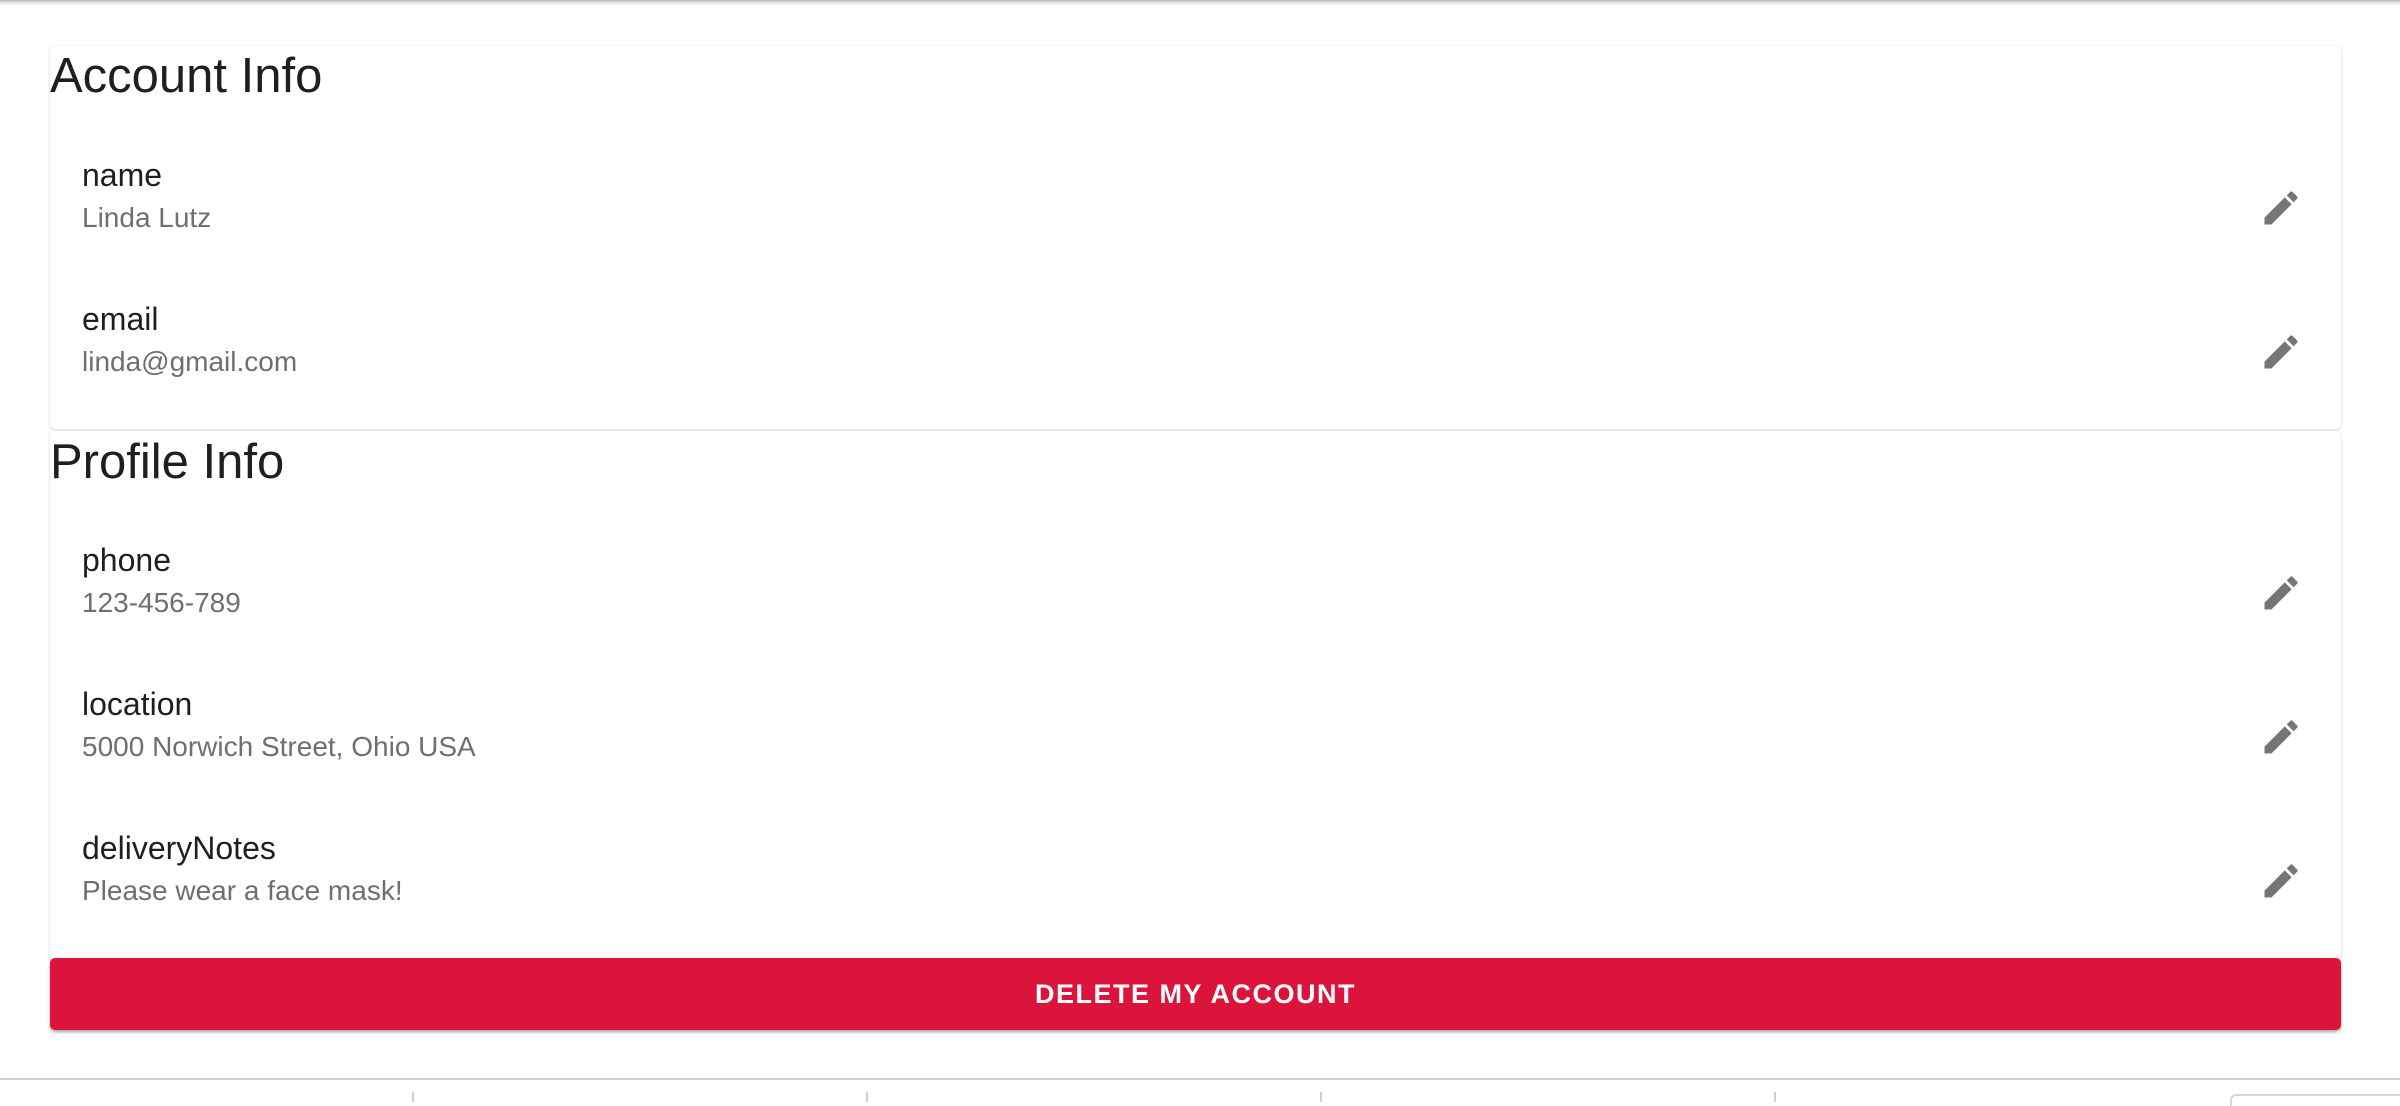  Describe the element at coordinates (242, 890) in the screenshot. I see `field-value: Please wear a face mask!` at that location.